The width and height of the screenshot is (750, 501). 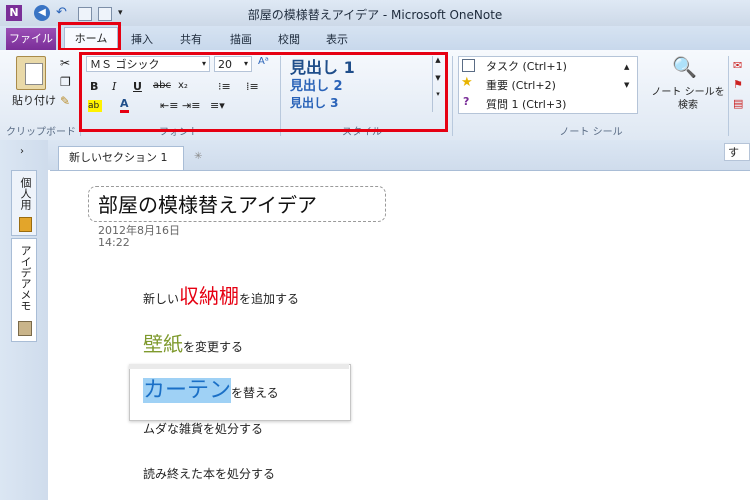 What do you see at coordinates (41, 132) in the screenshot?
I see `clipboard-group-label: クリップボード` at bounding box center [41, 132].